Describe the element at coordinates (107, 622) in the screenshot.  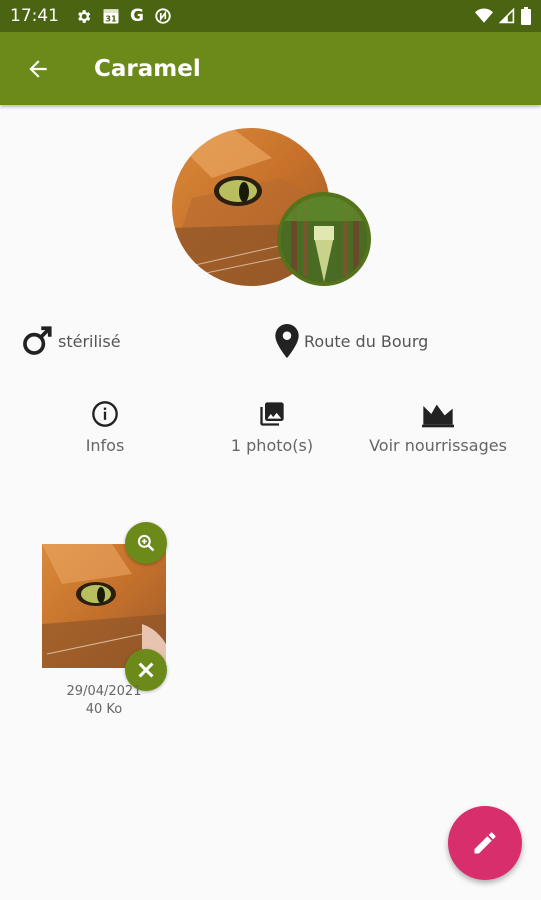
I see `photo-card: 29/04/2021 40 Ko` at that location.